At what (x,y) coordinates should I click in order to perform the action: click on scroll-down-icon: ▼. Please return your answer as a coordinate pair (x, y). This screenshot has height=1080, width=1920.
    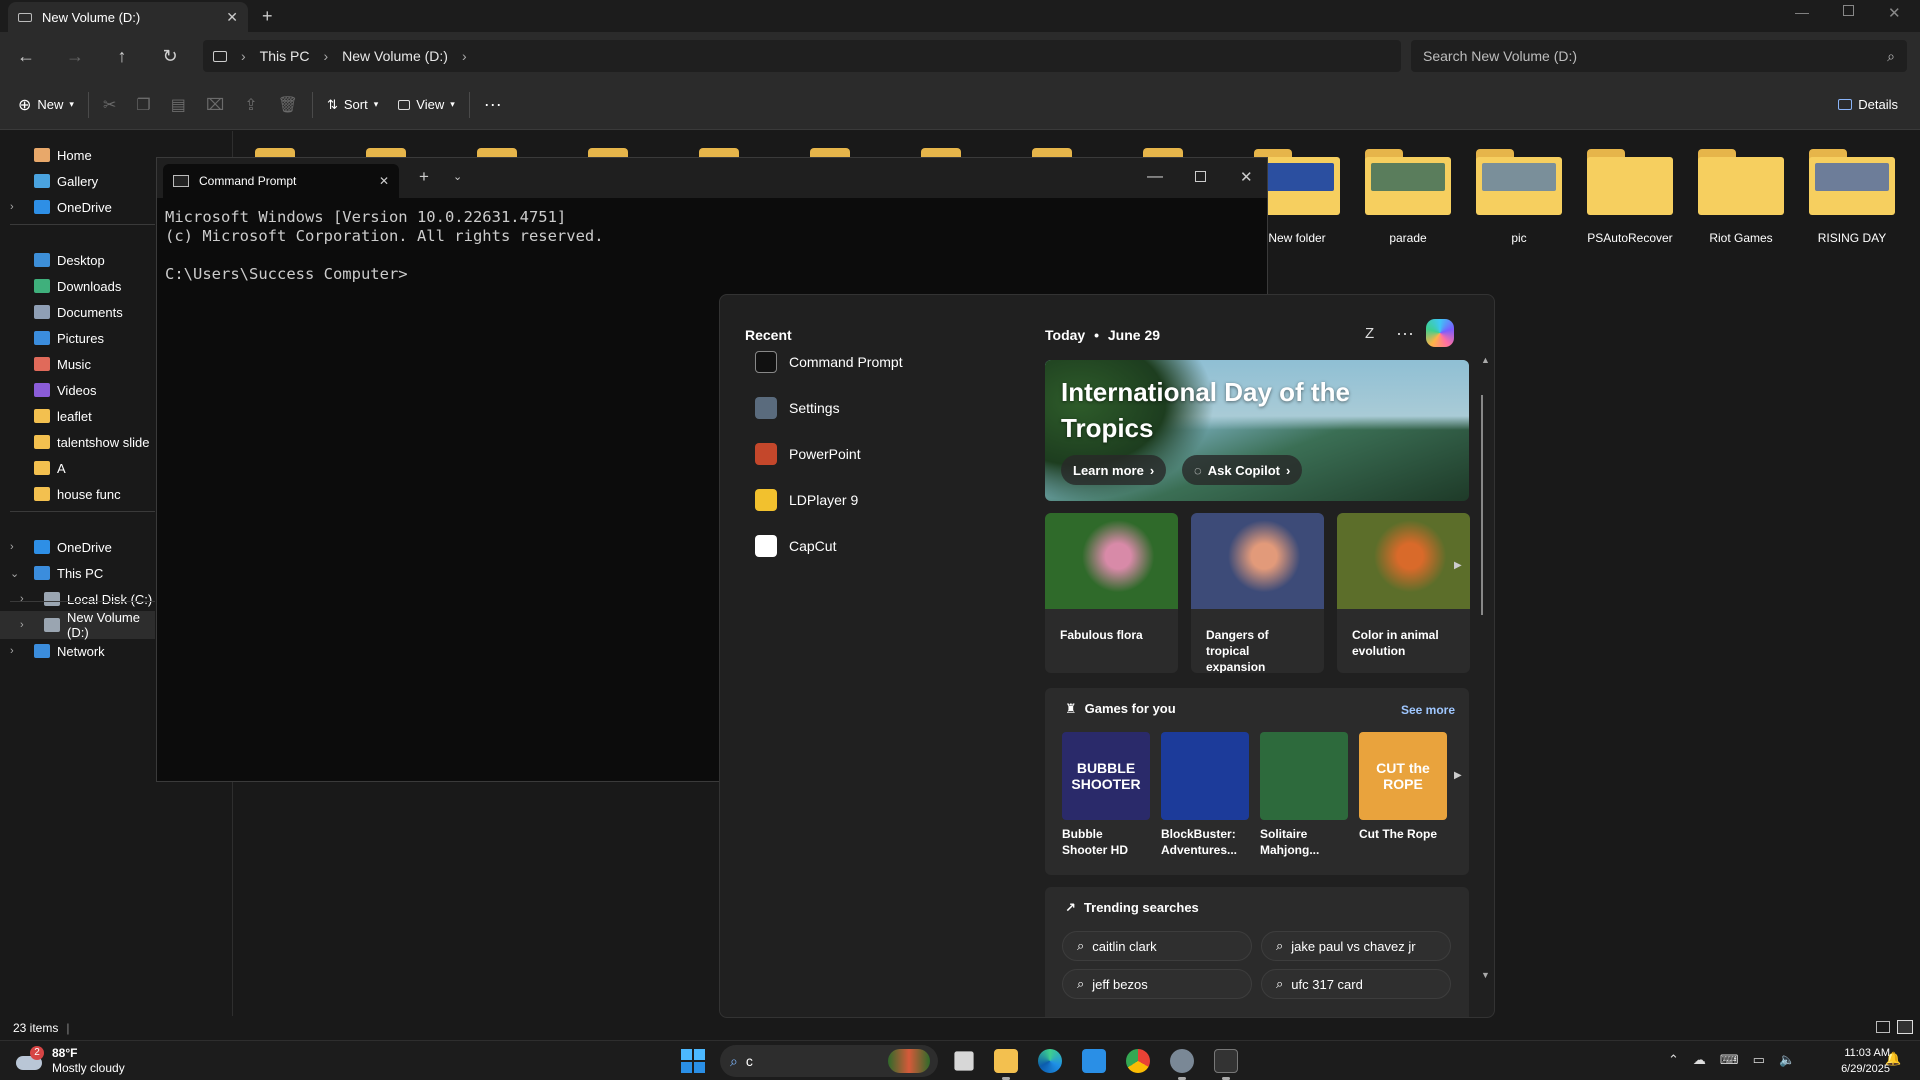
    Looking at the image, I should click on (1485, 975).